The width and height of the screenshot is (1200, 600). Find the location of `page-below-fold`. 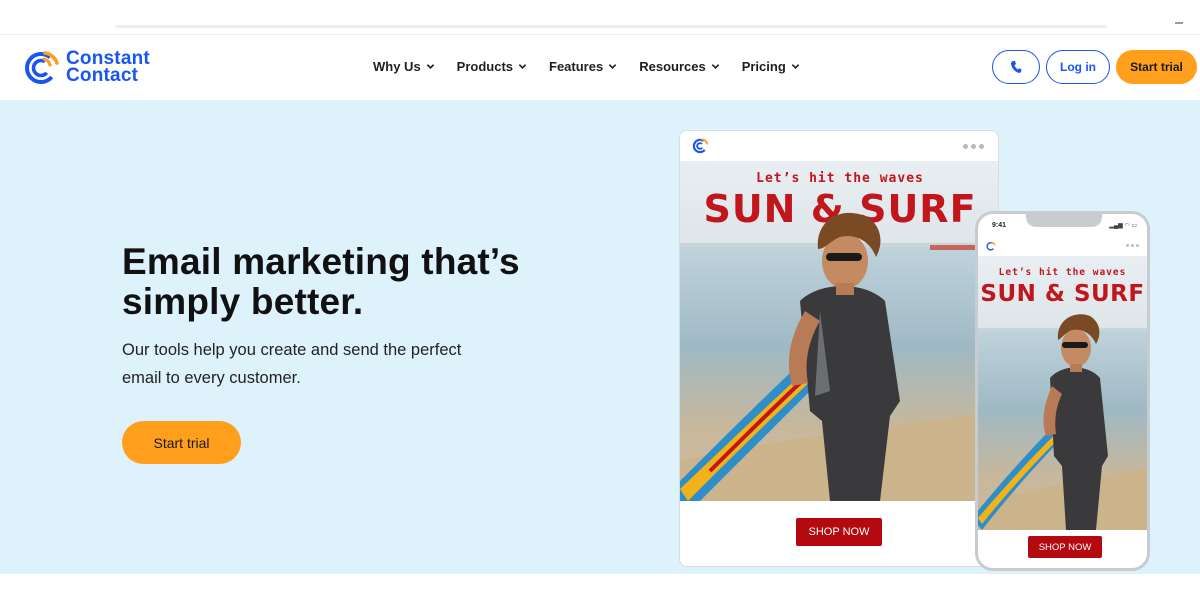

page-below-fold is located at coordinates (600, 587).